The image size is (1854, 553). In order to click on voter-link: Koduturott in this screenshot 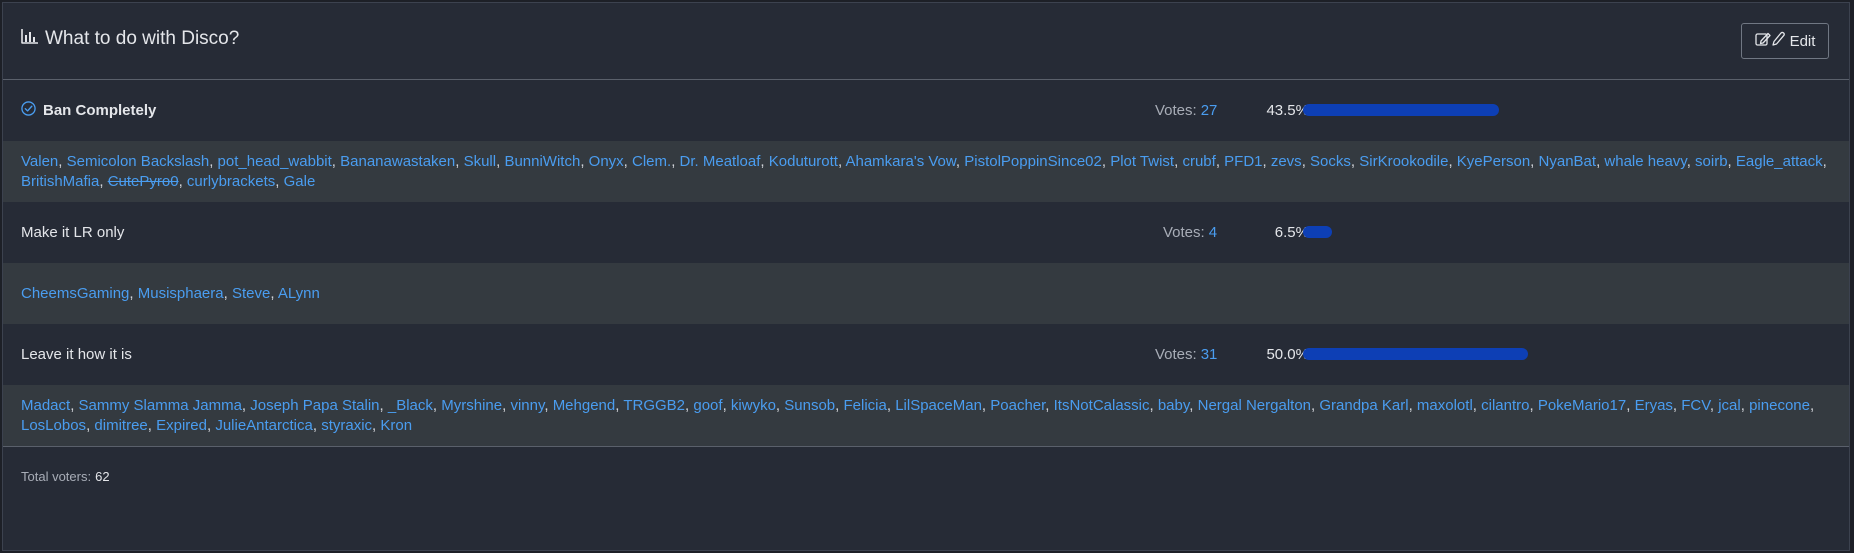, I will do `click(803, 161)`.